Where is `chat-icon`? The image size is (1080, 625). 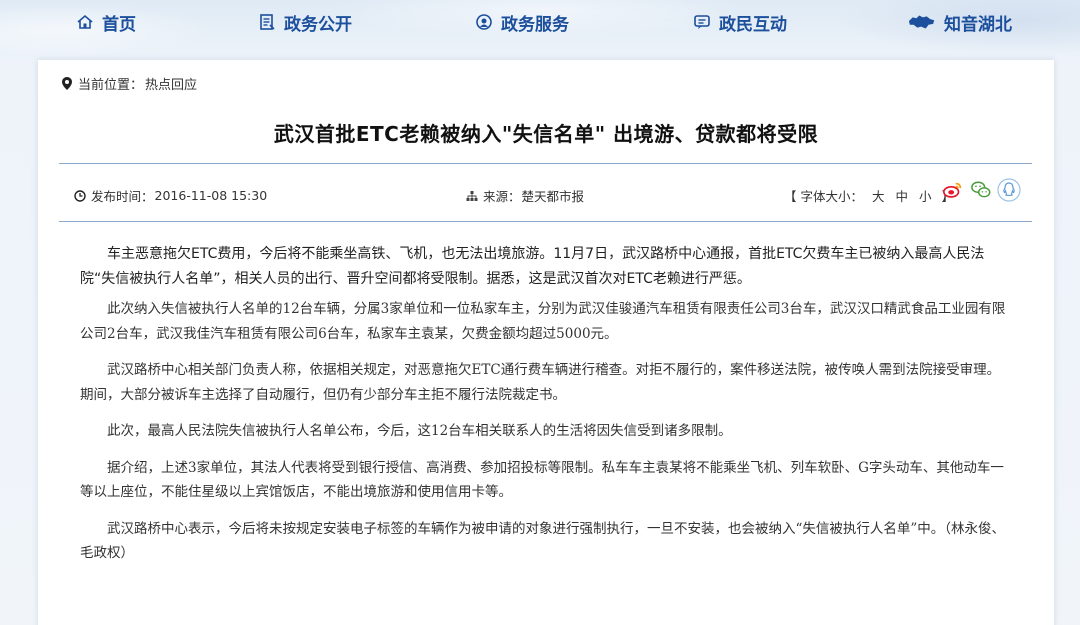
chat-icon is located at coordinates (702, 22).